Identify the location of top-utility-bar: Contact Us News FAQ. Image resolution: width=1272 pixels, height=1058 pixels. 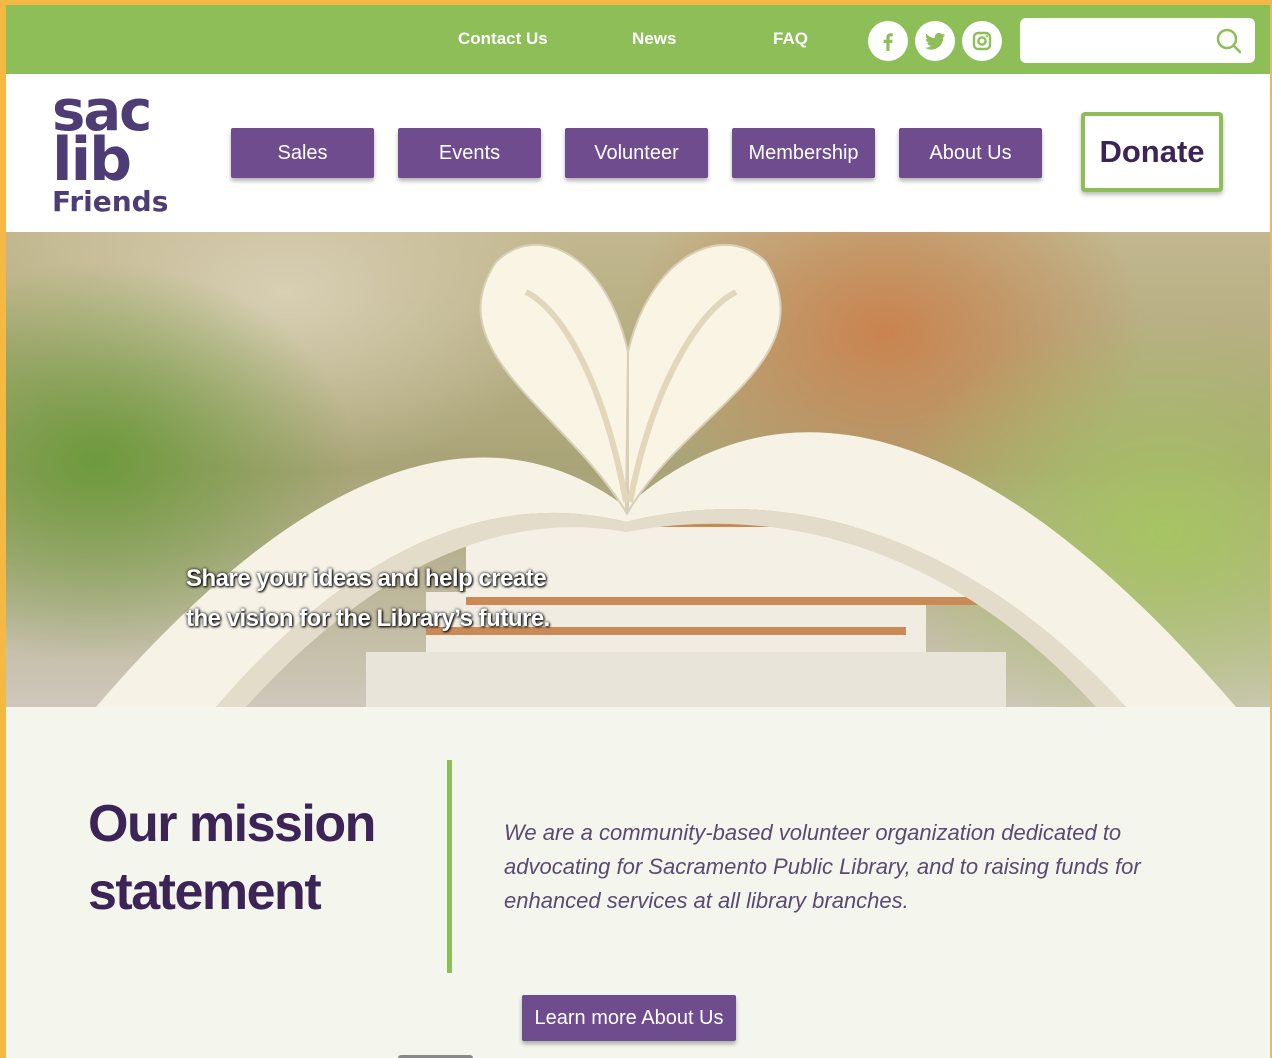
(638, 39).